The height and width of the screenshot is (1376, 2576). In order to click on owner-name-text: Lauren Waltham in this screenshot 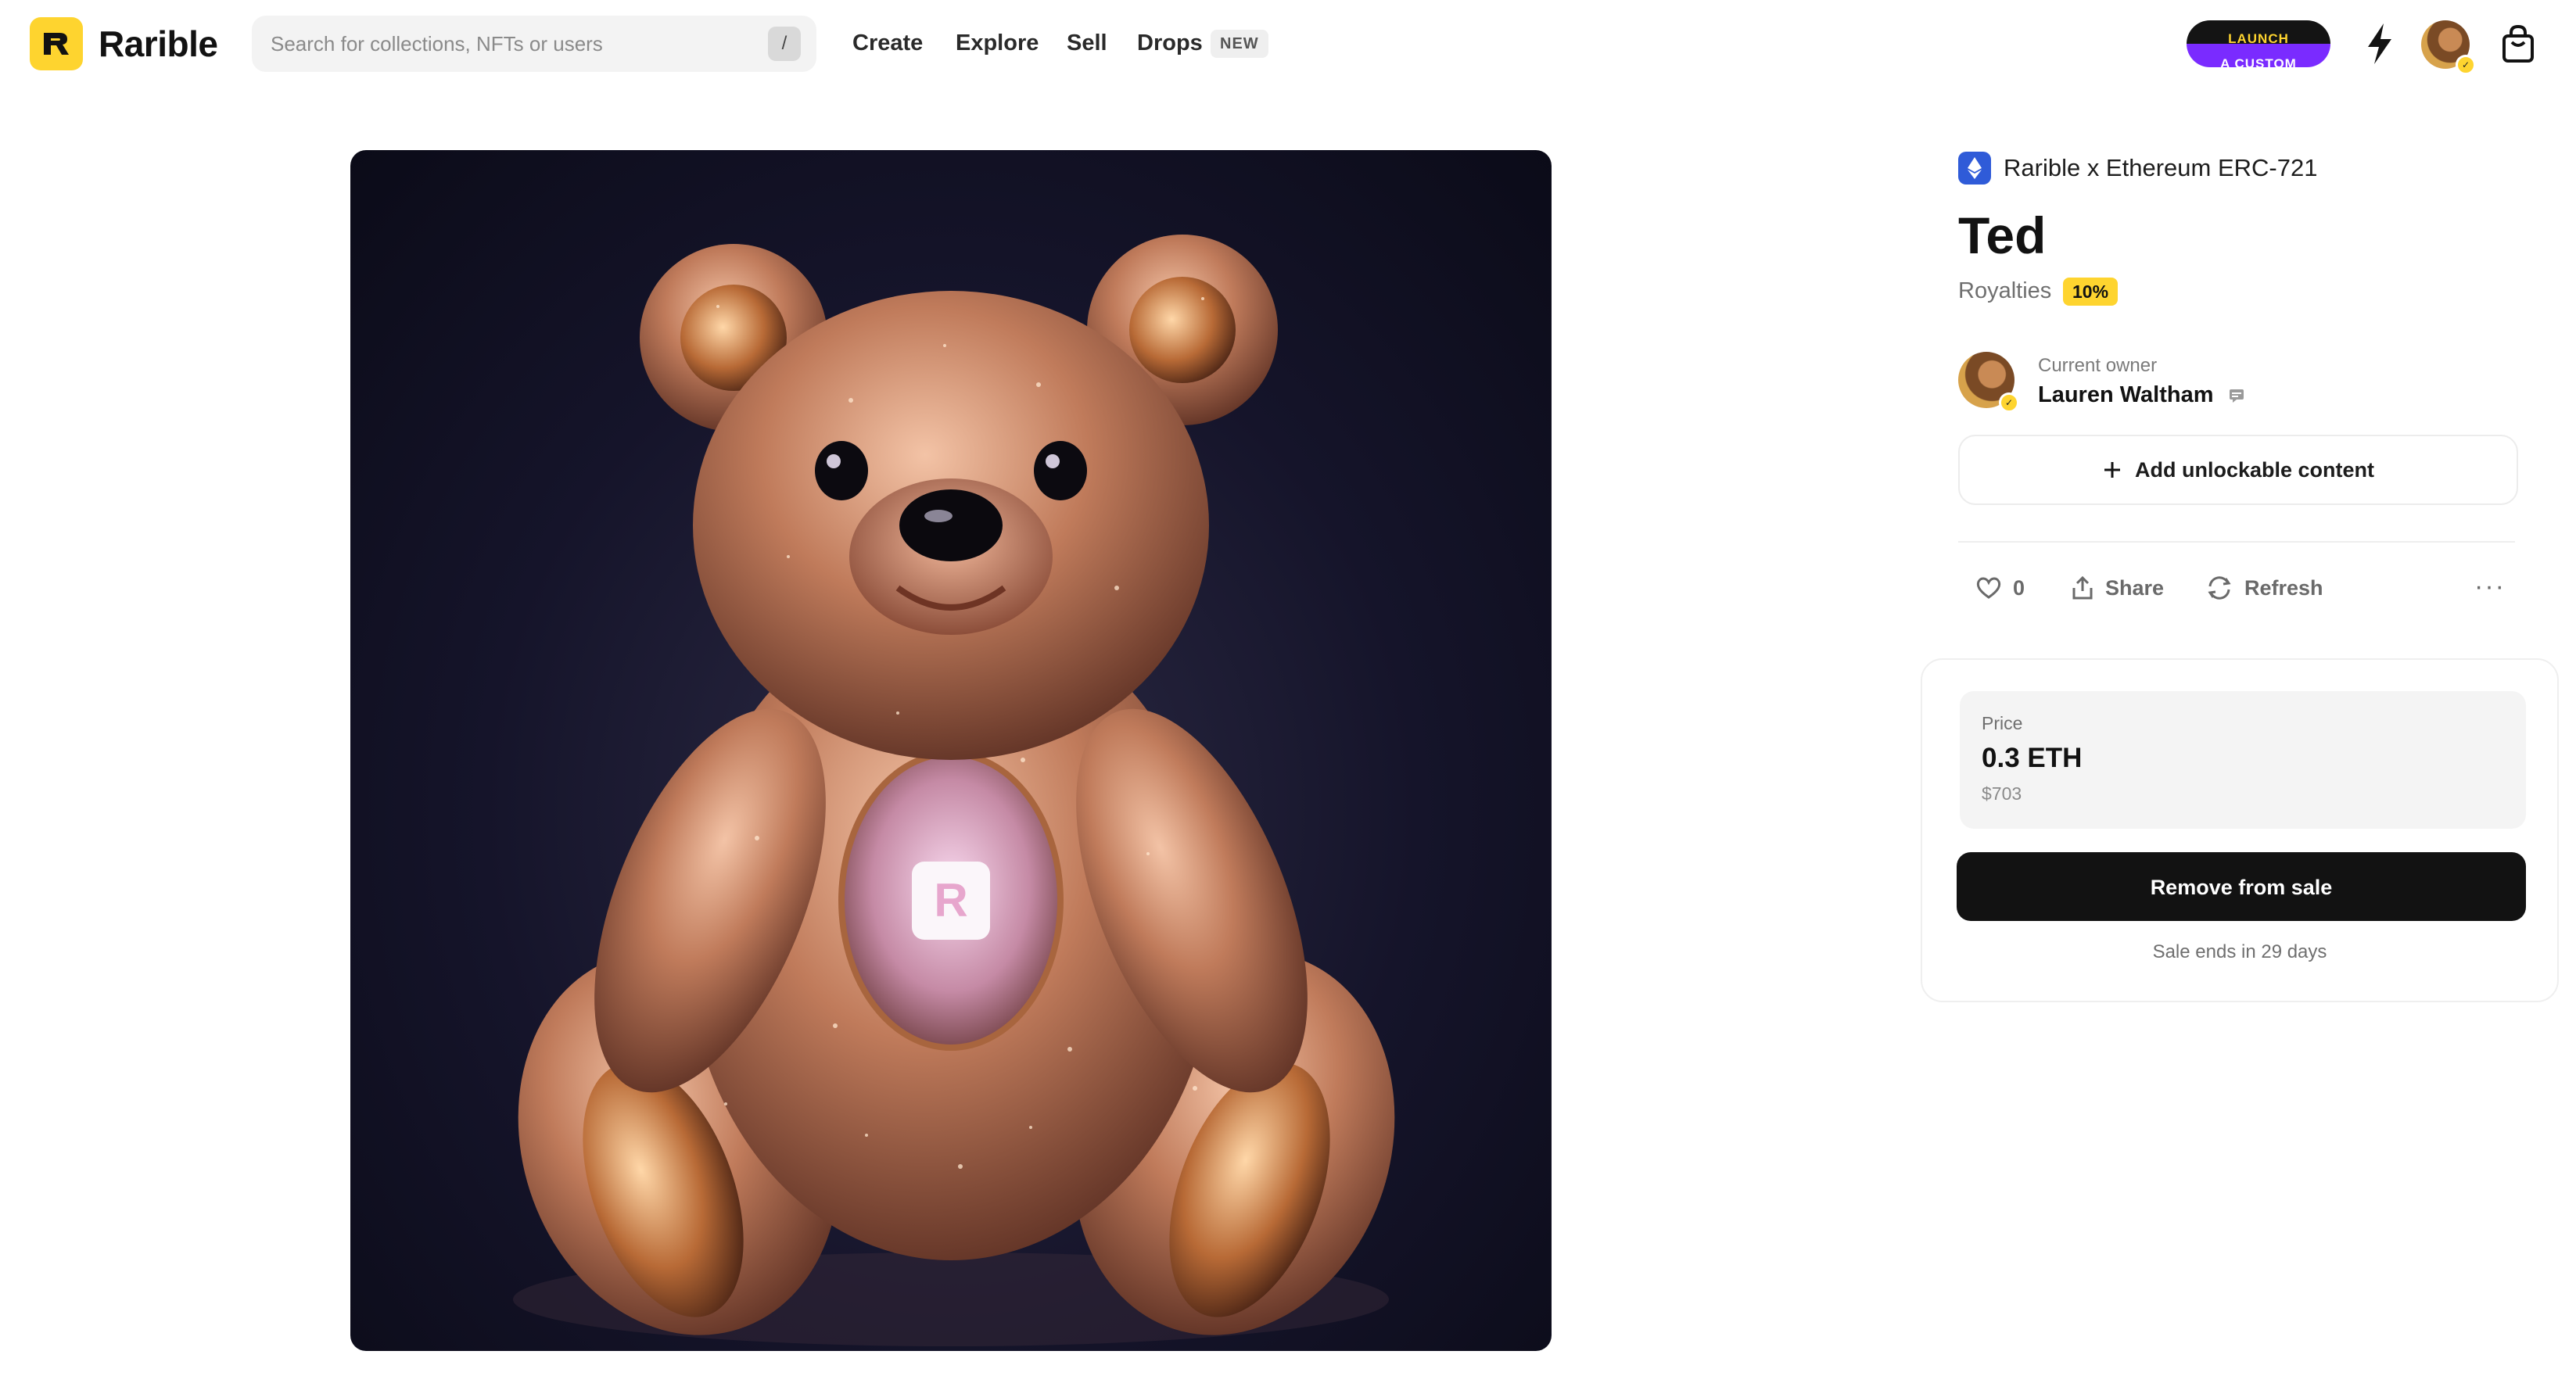, I will do `click(2126, 395)`.